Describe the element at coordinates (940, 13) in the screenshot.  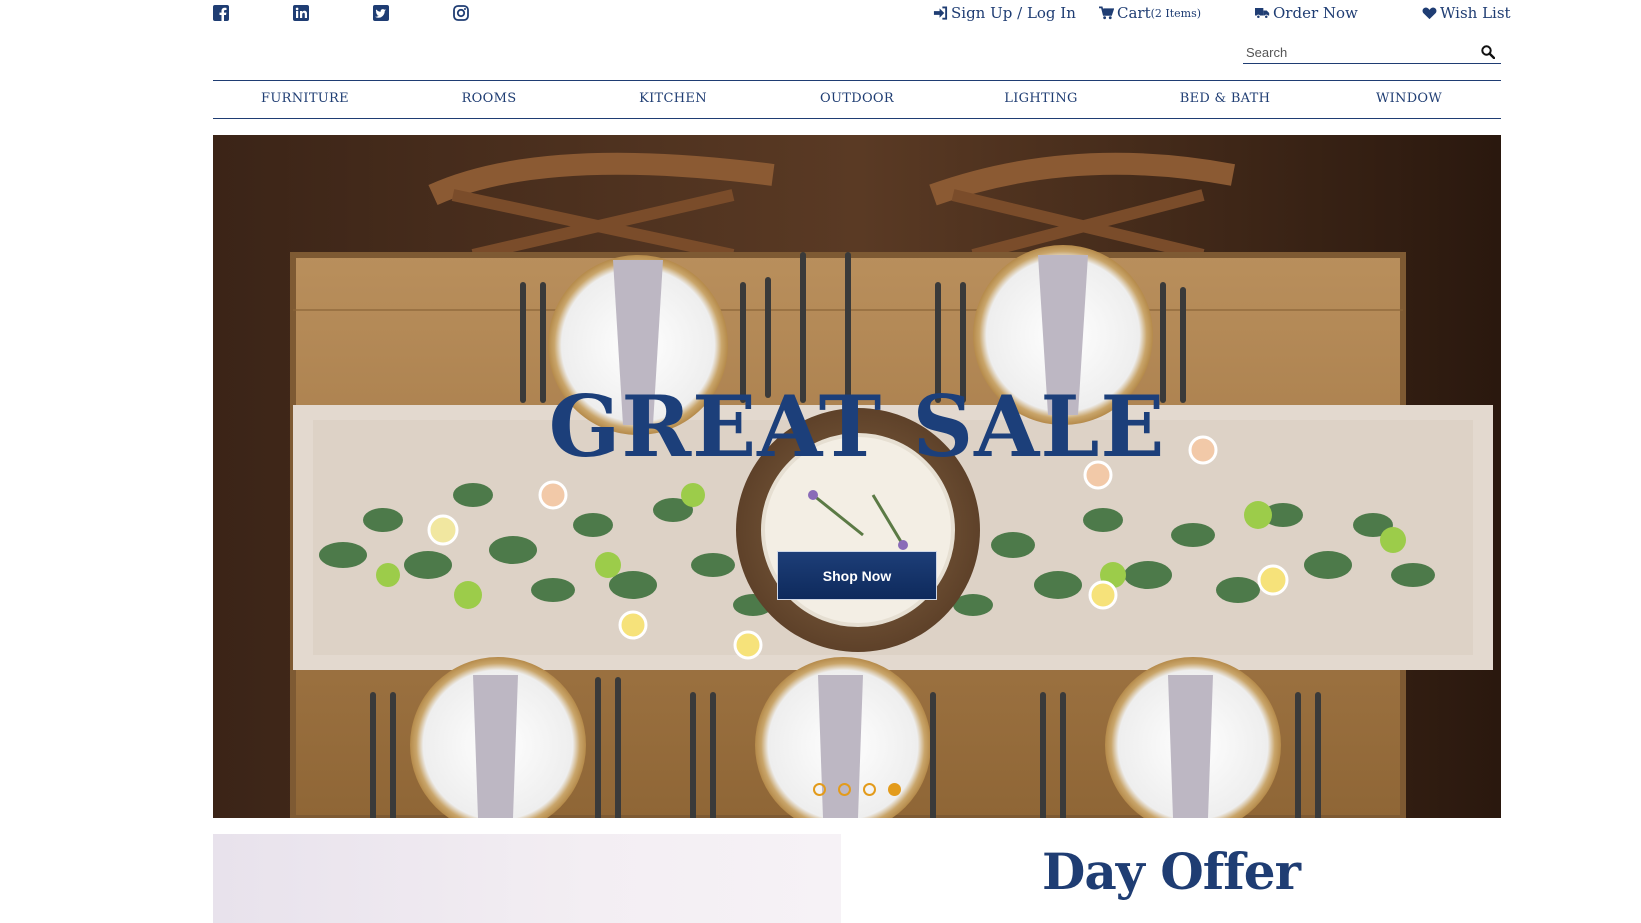
I see `sign-in-icon` at that location.